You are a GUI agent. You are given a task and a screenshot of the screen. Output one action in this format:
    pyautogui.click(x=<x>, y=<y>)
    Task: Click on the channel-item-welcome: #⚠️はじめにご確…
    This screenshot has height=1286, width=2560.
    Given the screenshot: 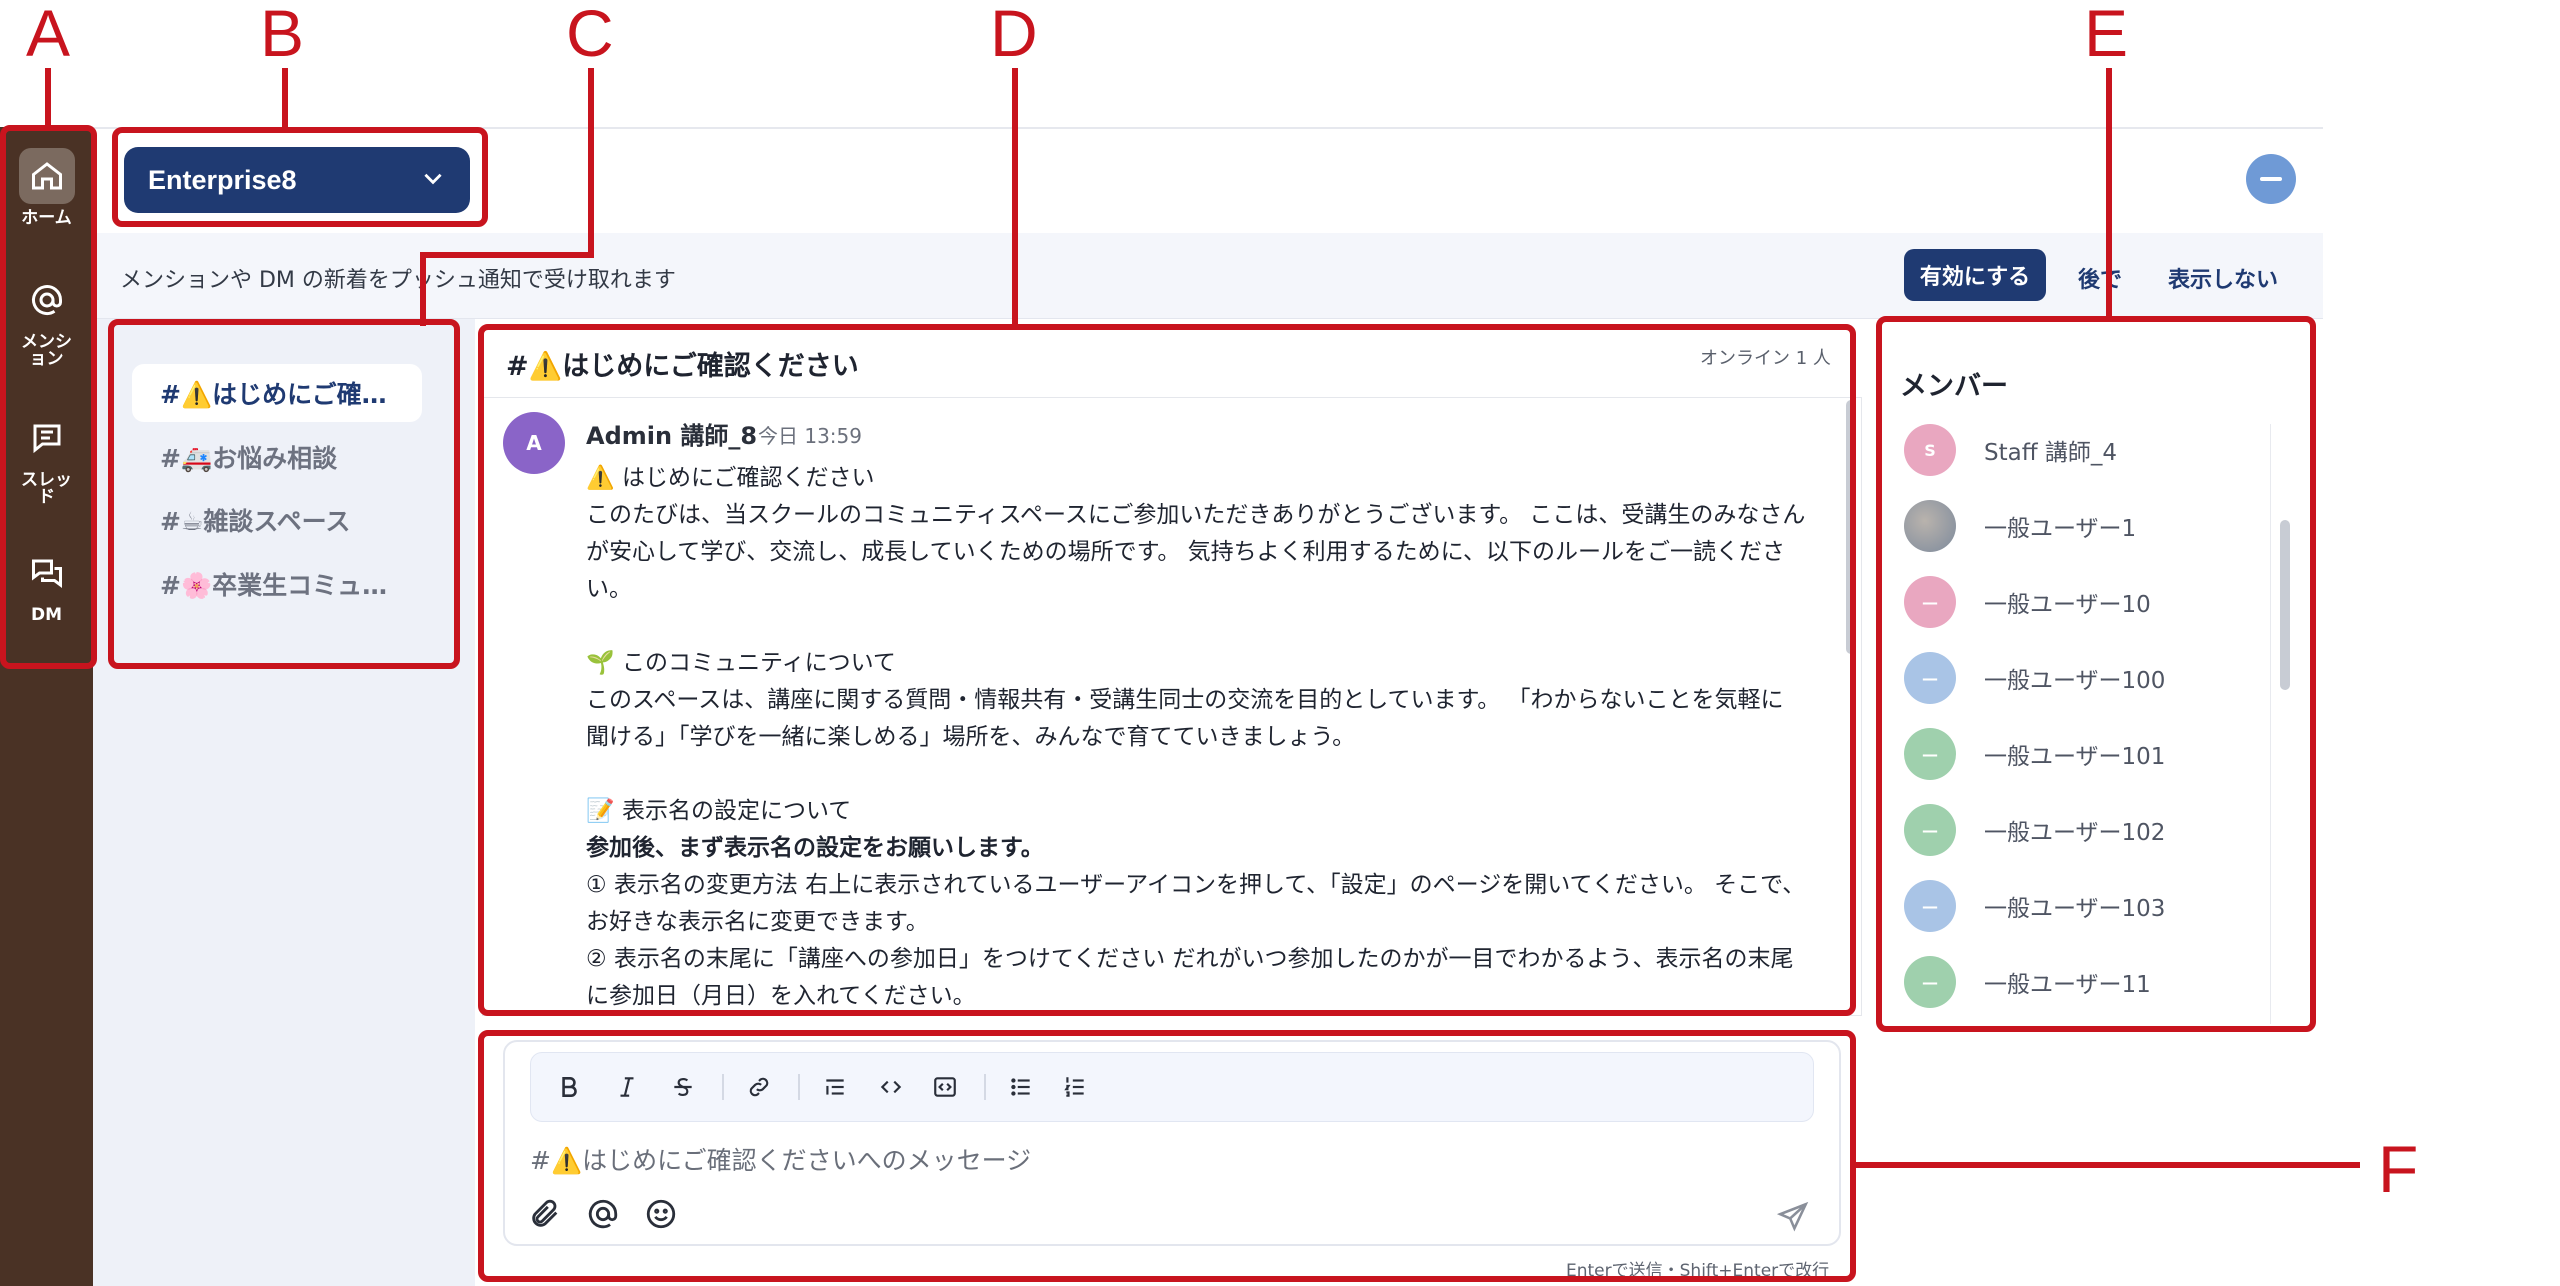 What is the action you would take?
    pyautogui.click(x=277, y=393)
    